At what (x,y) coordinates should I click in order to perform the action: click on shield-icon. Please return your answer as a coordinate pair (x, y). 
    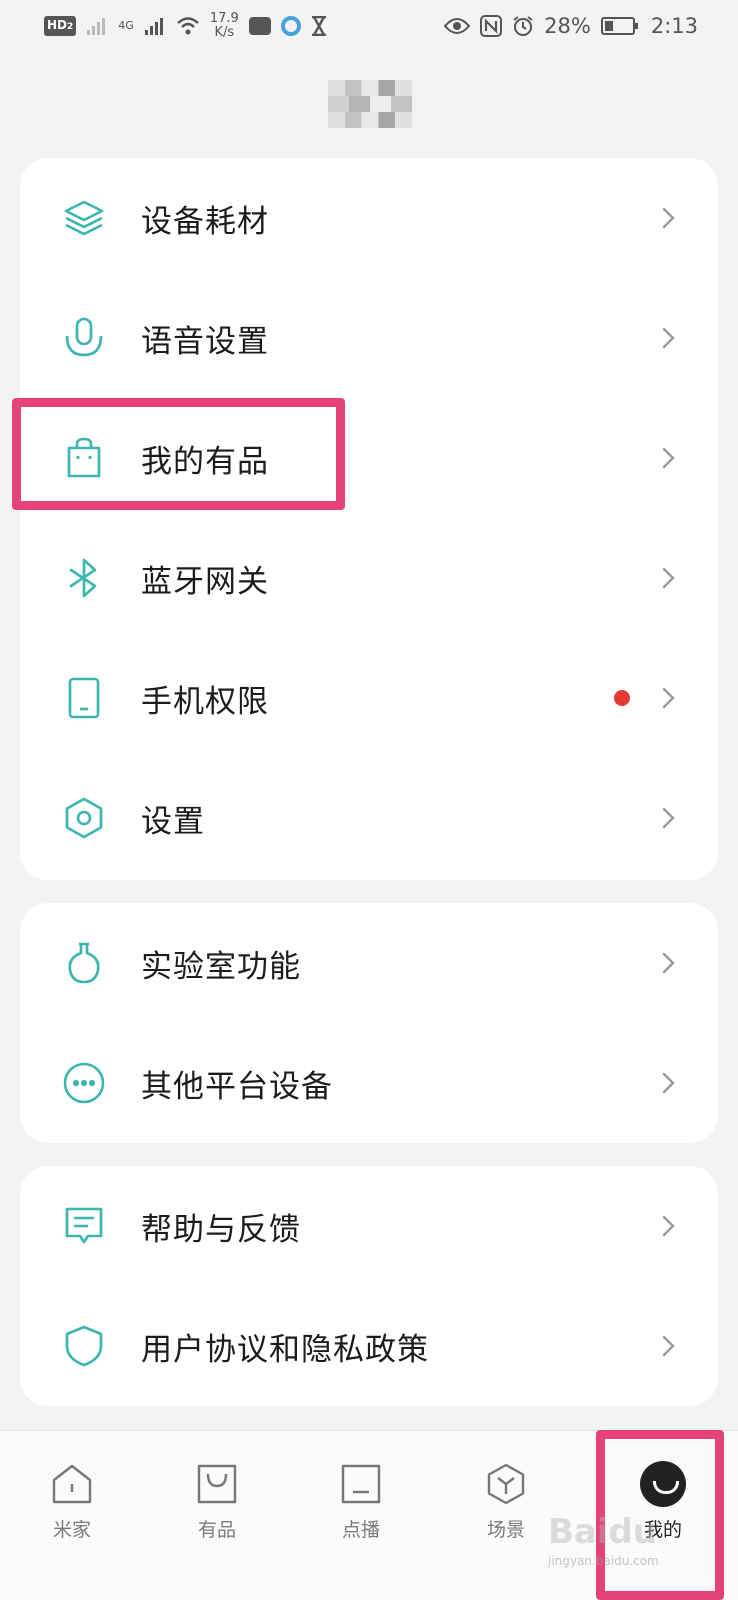
    Looking at the image, I should click on (84, 1346).